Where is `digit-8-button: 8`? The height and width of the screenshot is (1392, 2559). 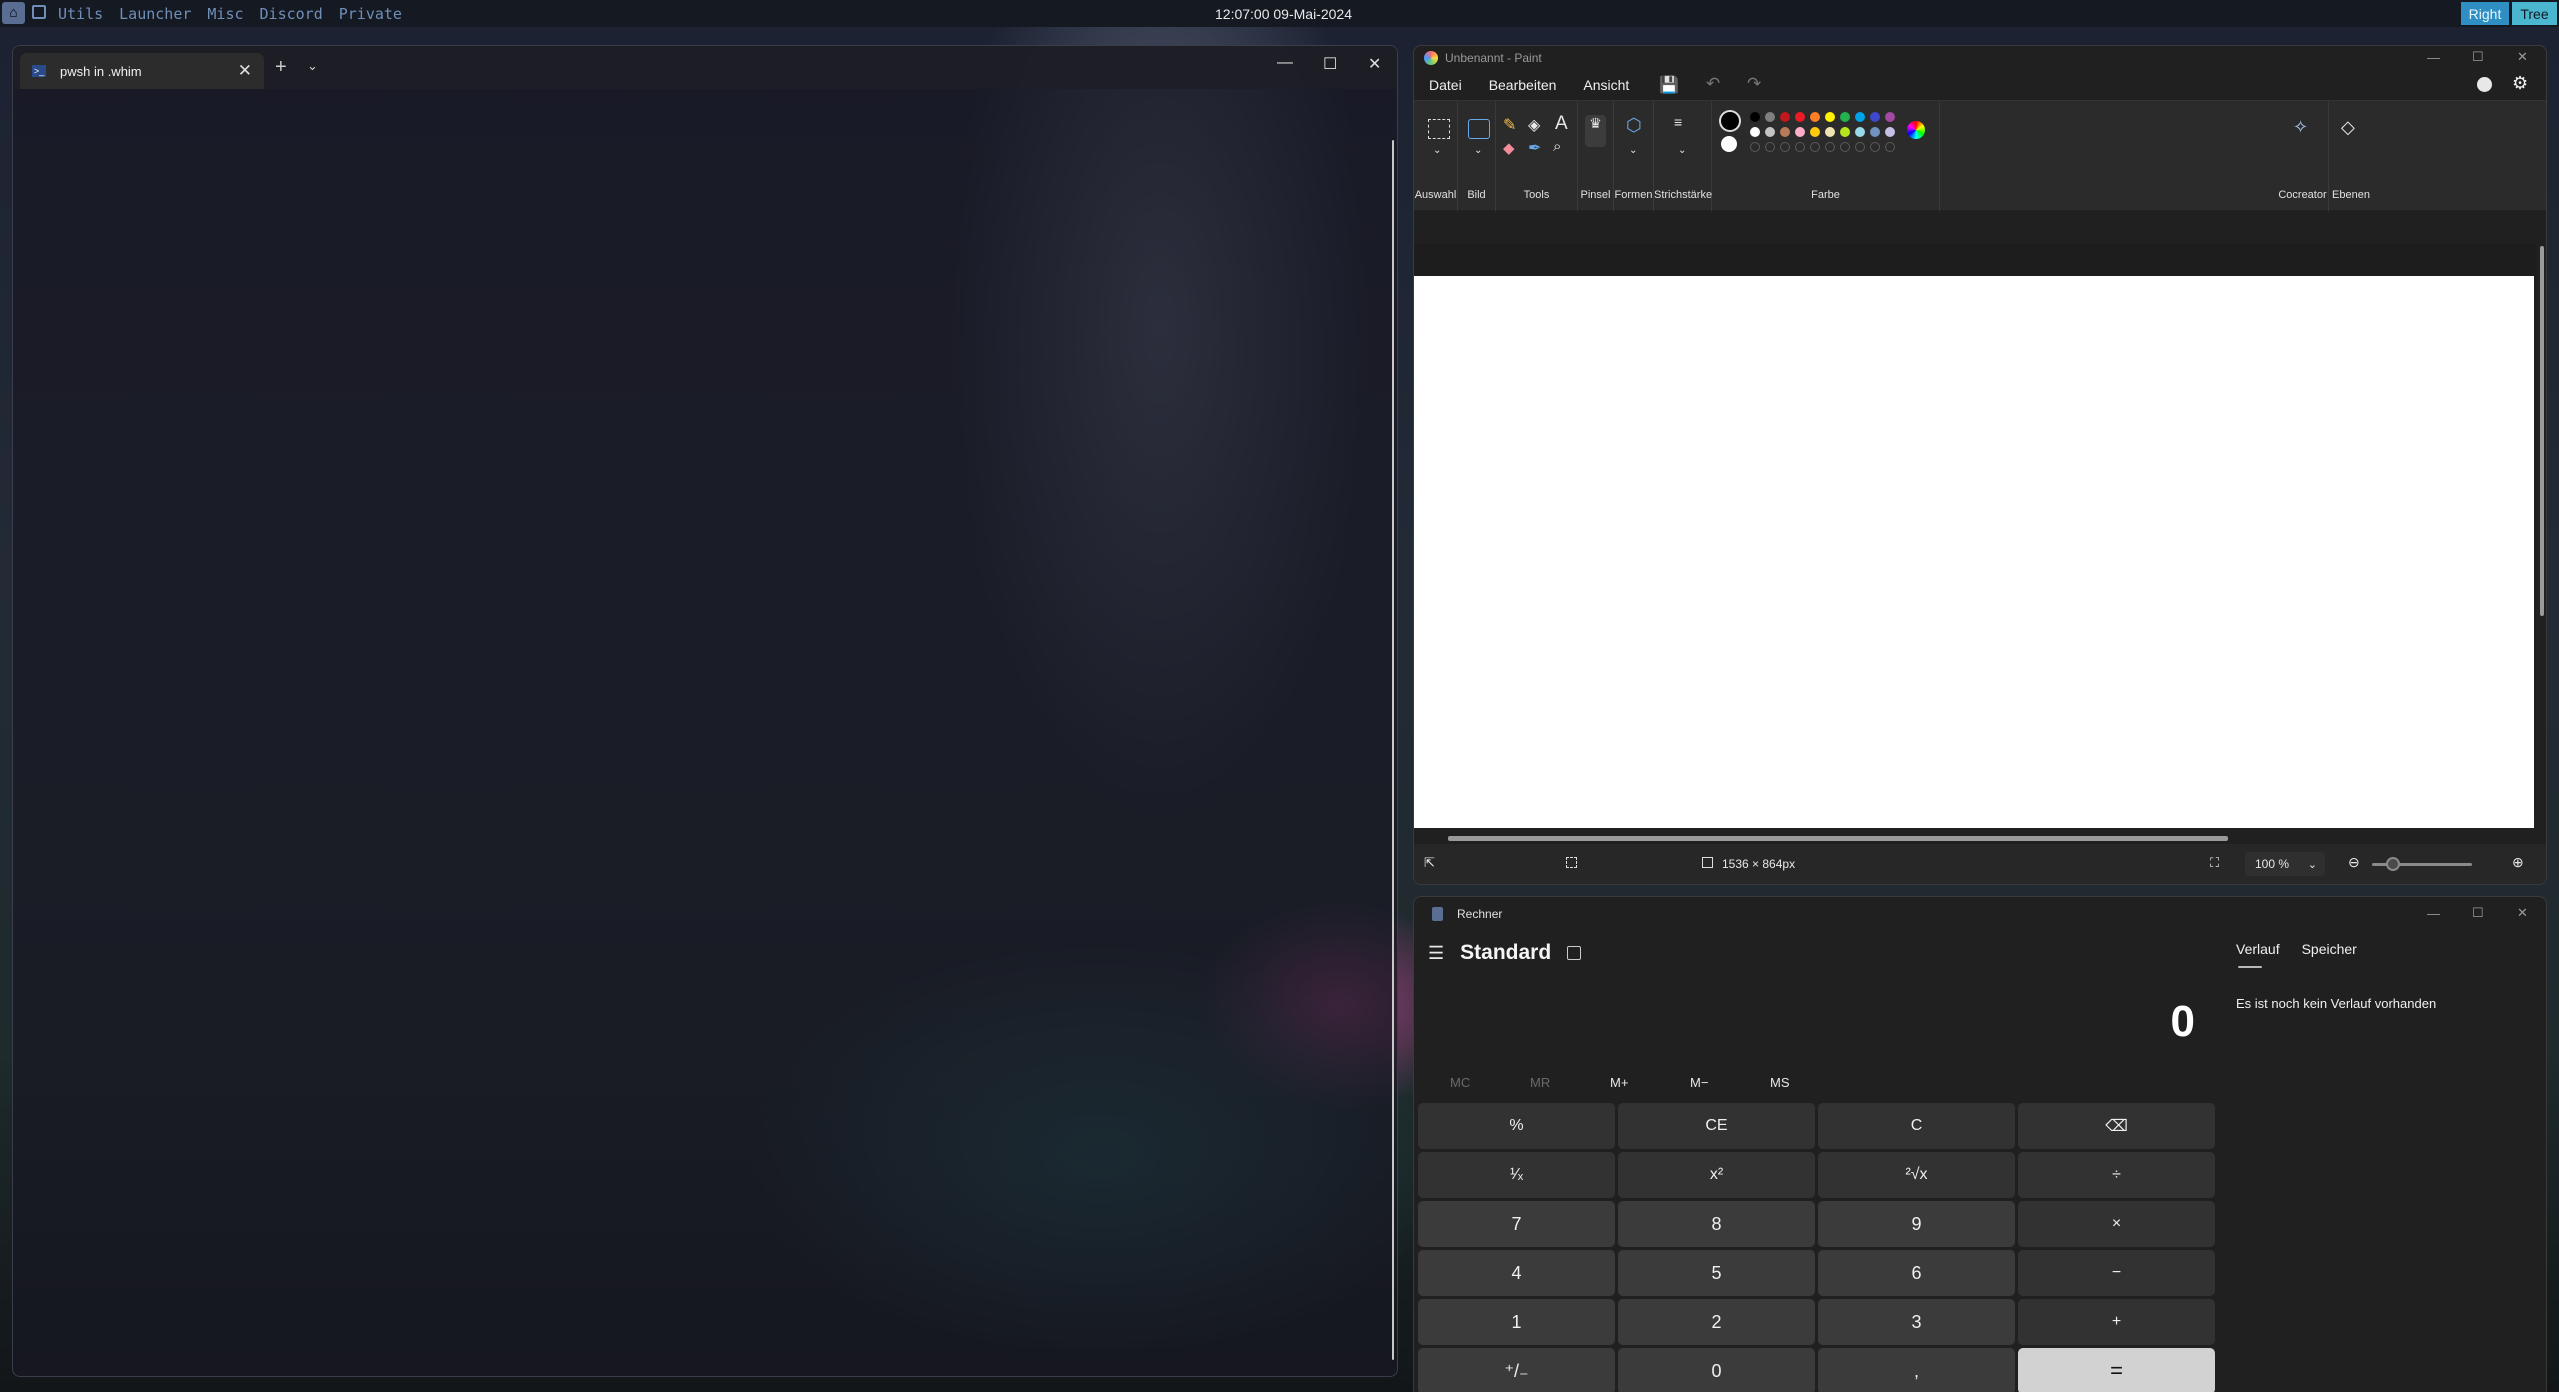 digit-8-button: 8 is located at coordinates (1716, 1224).